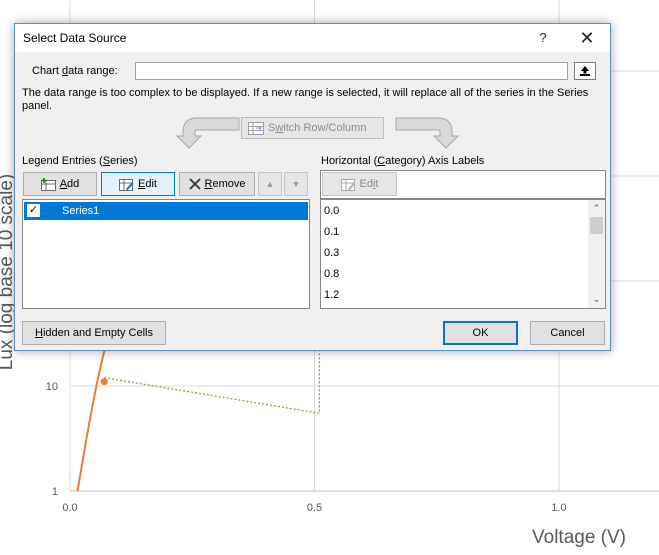  I want to click on dialog-title: Select Data Source, so click(75, 38).